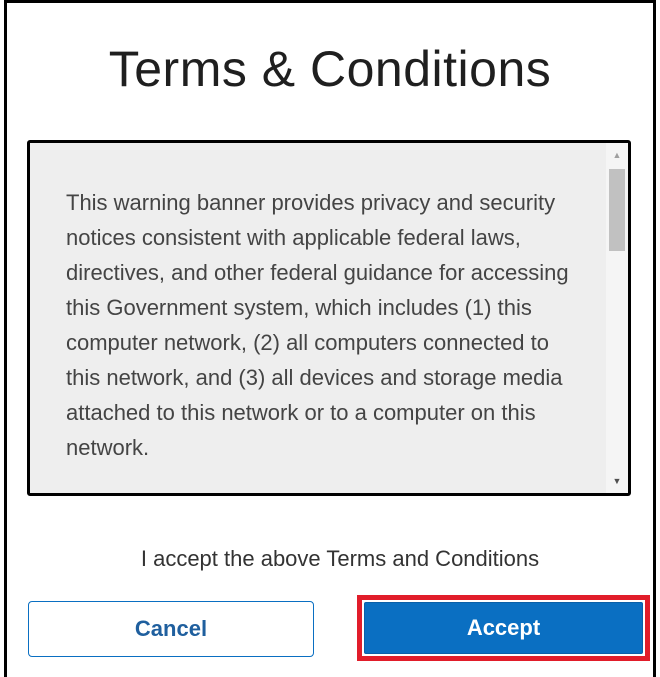  What do you see at coordinates (5, 338) in the screenshot?
I see `dialog-border-left` at bounding box center [5, 338].